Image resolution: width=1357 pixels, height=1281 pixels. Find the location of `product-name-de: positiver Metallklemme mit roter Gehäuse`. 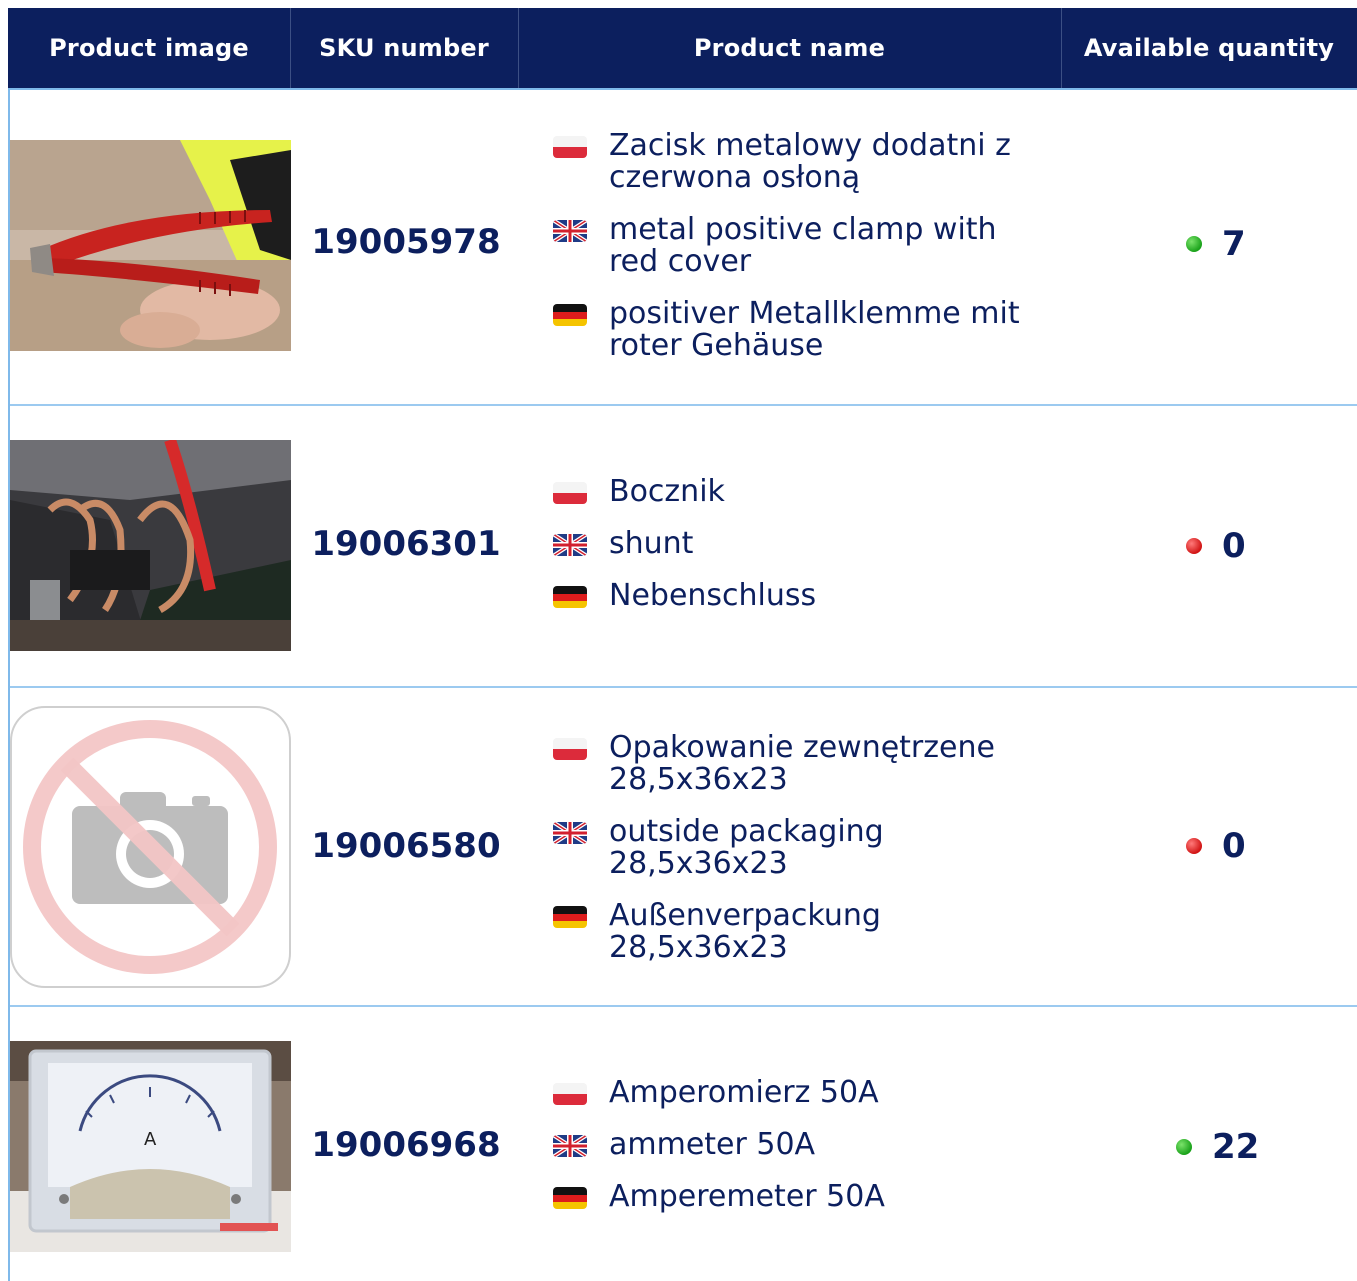

product-name-de: positiver Metallklemme mit roter Gehäuse is located at coordinates (793, 340).